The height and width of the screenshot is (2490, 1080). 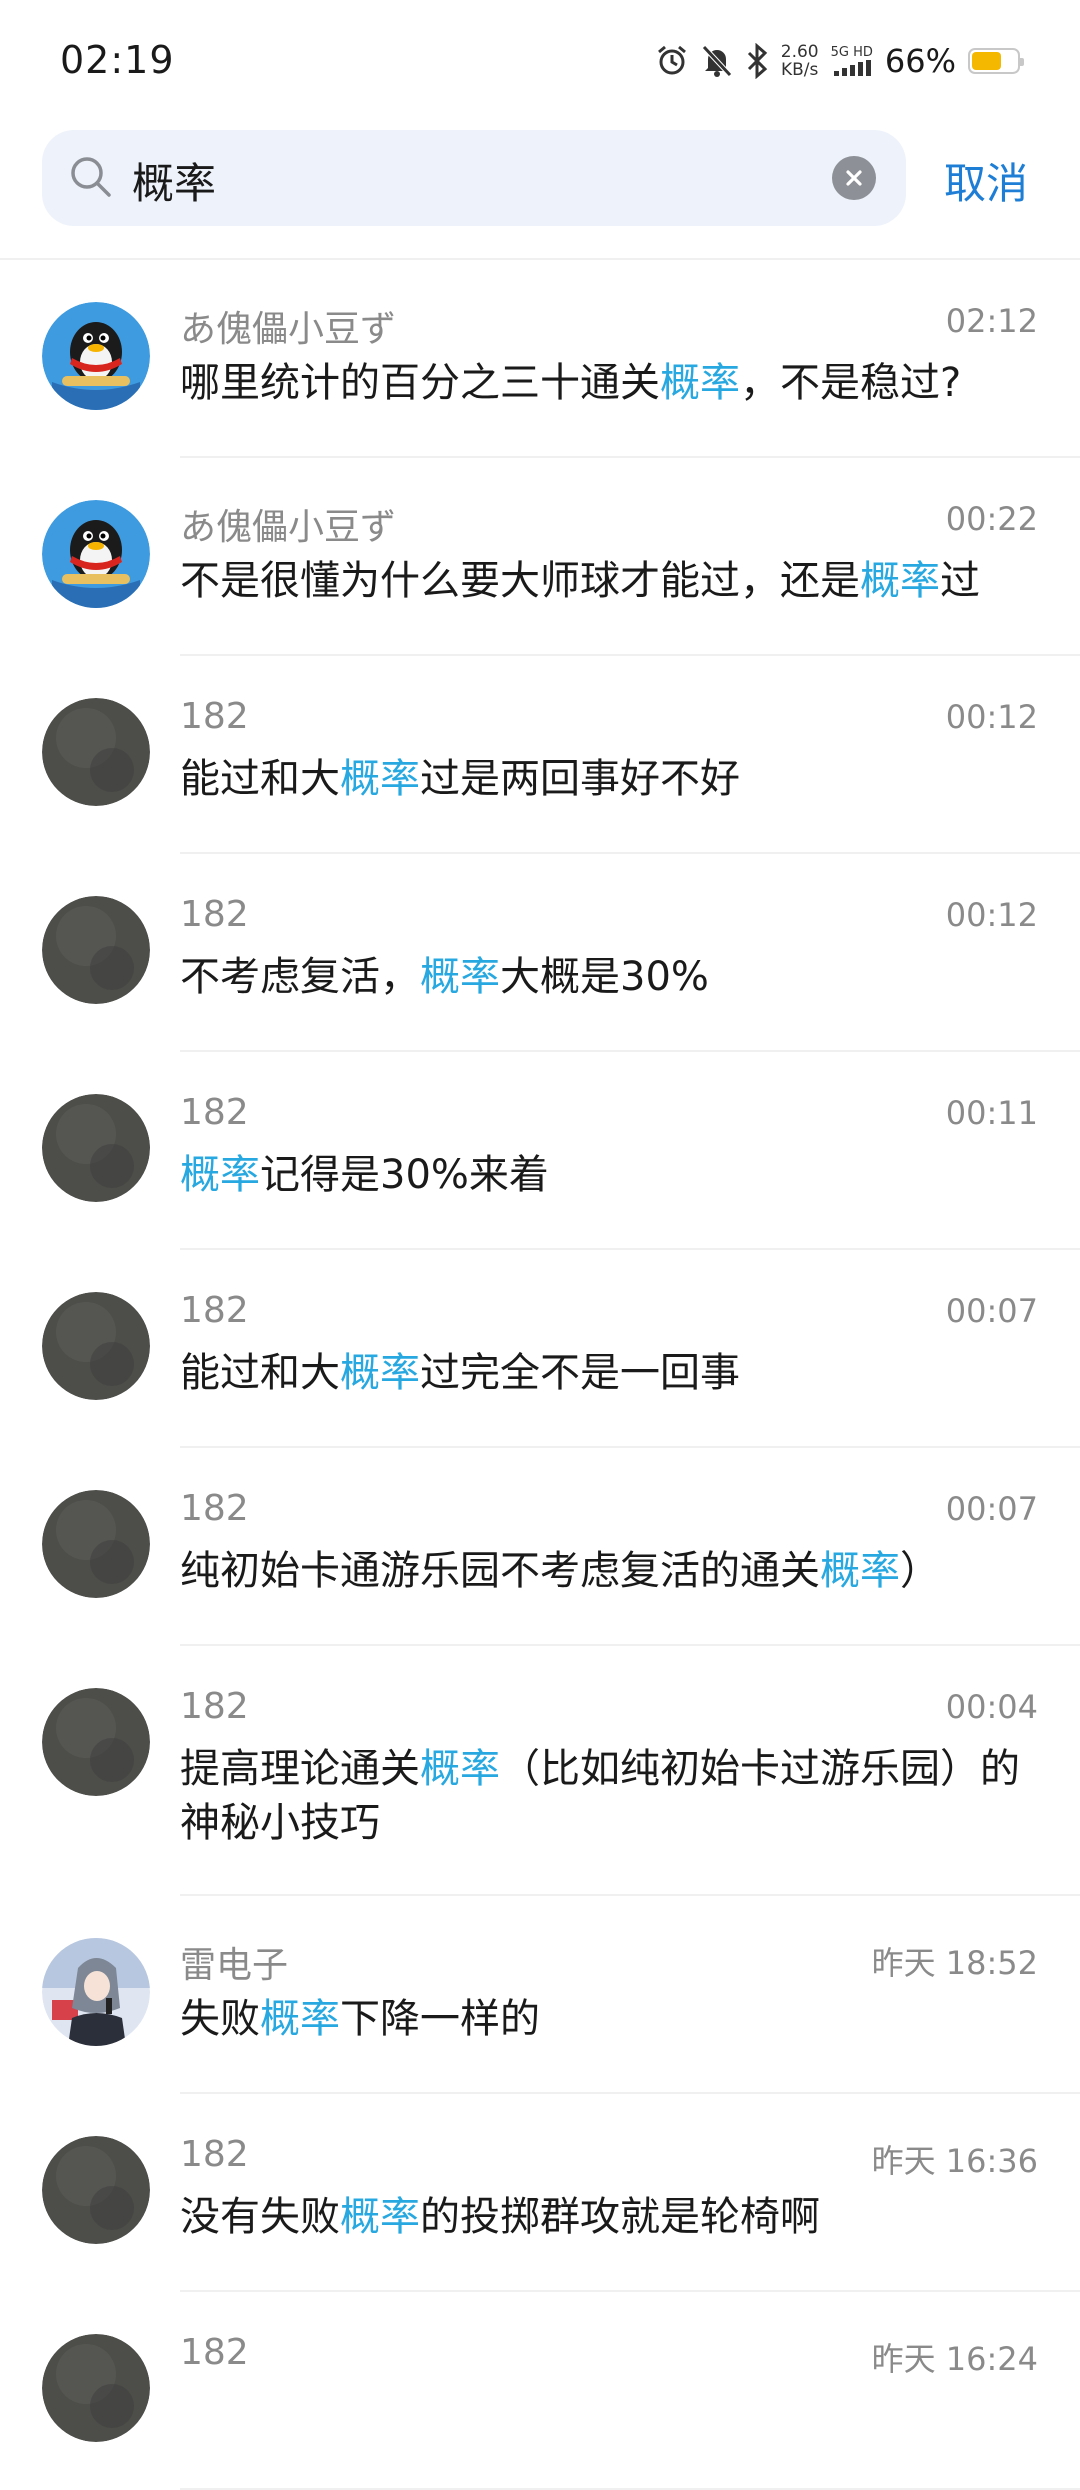 I want to click on message-time: 00:04, so click(x=991, y=1707).